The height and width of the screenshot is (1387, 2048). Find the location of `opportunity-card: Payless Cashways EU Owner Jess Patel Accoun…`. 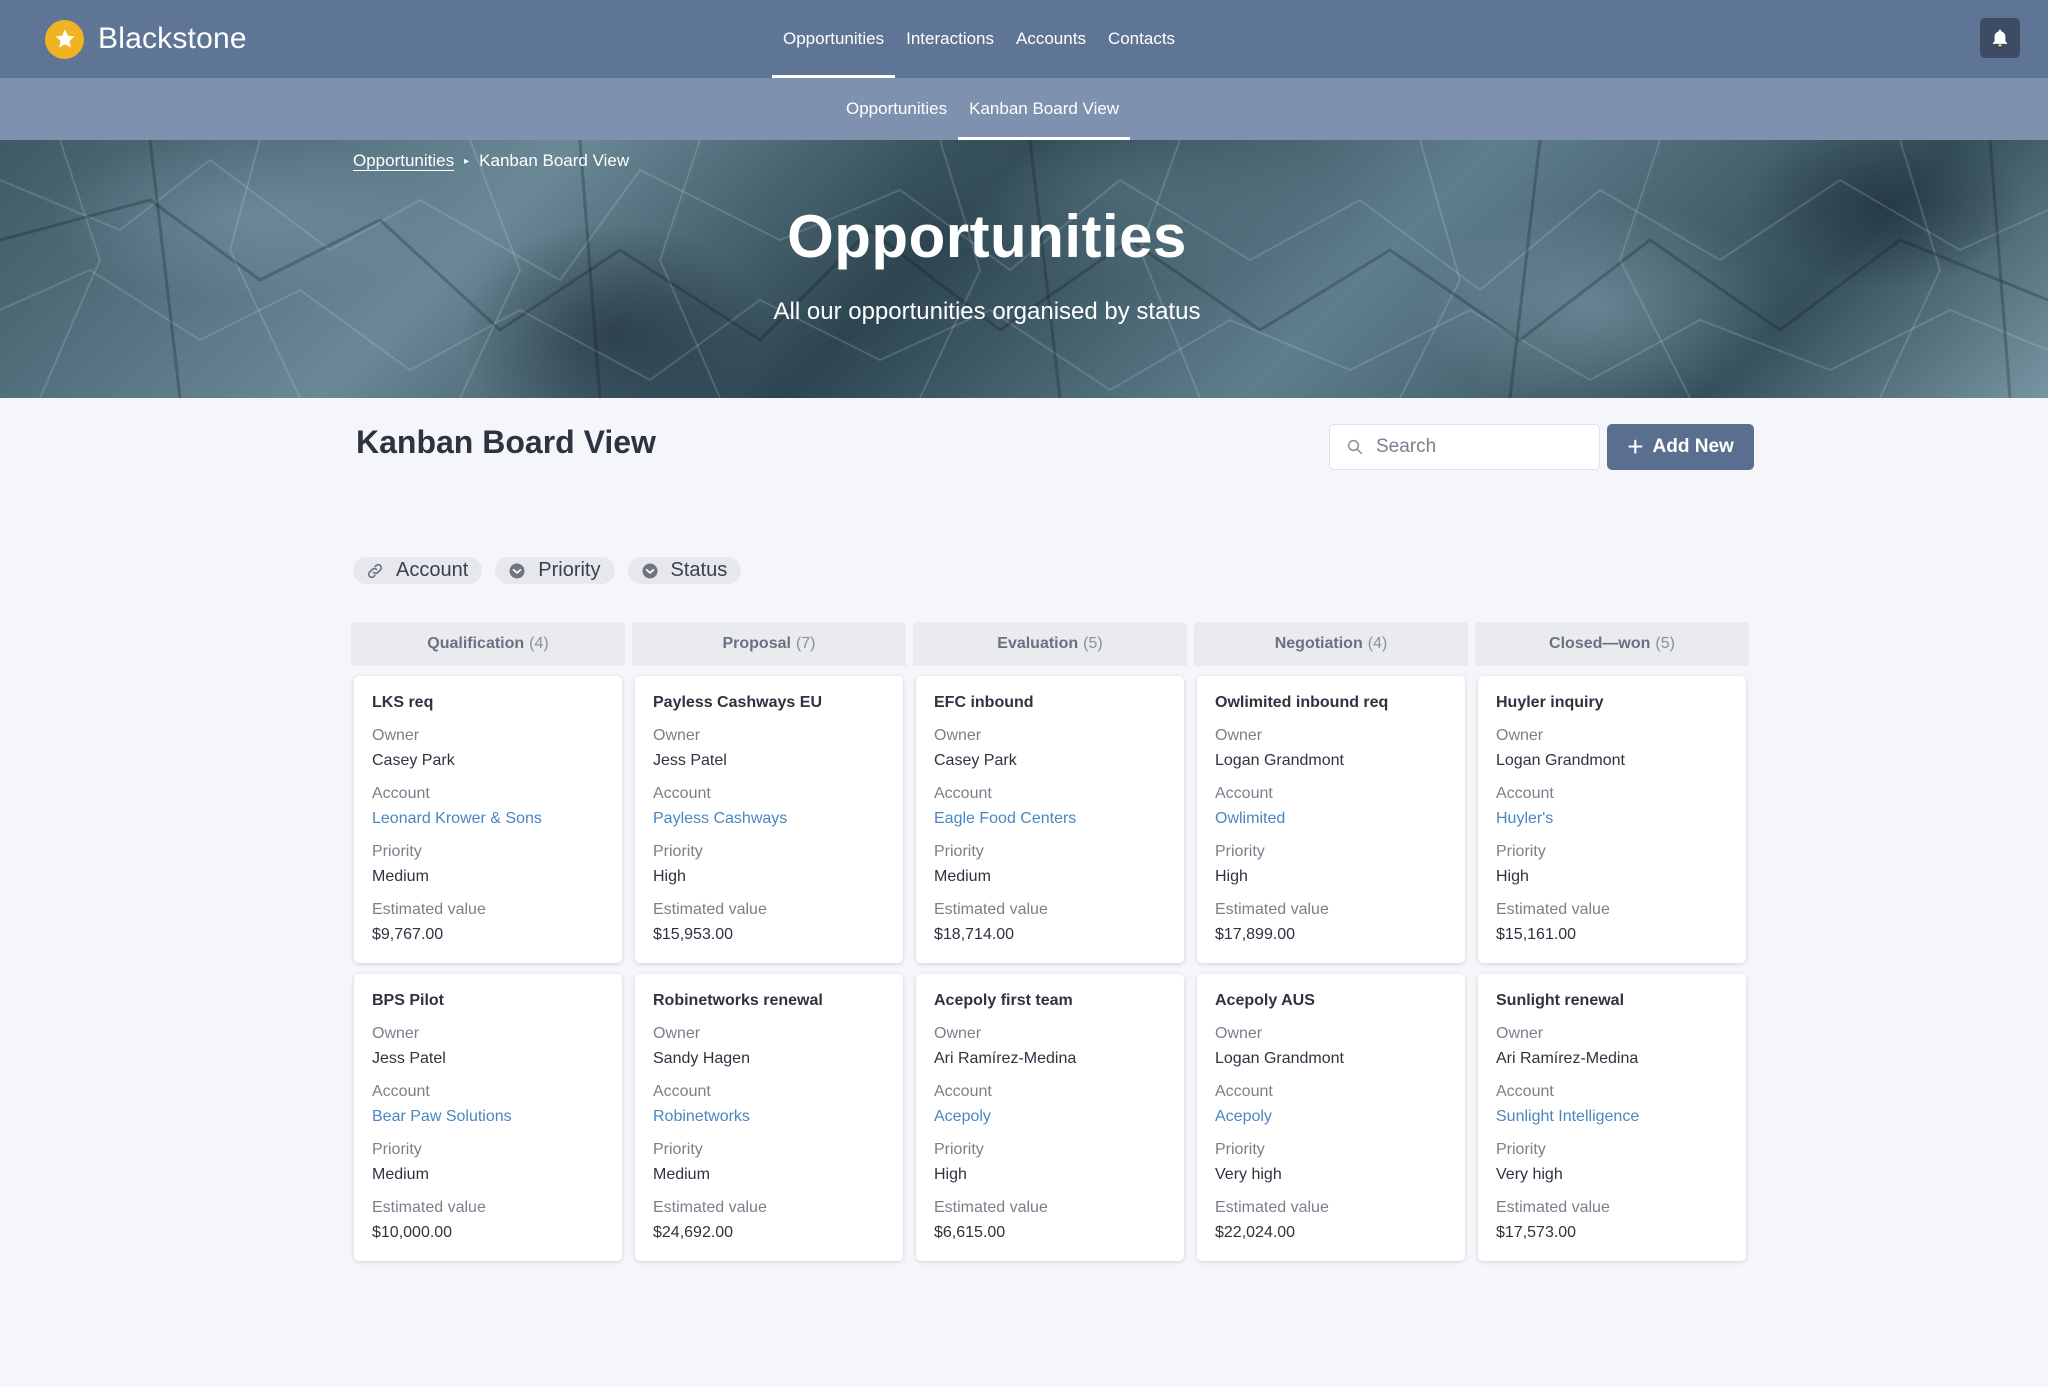

opportunity-card: Payless Cashways EU Owner Jess Patel Accoun… is located at coordinates (769, 819).